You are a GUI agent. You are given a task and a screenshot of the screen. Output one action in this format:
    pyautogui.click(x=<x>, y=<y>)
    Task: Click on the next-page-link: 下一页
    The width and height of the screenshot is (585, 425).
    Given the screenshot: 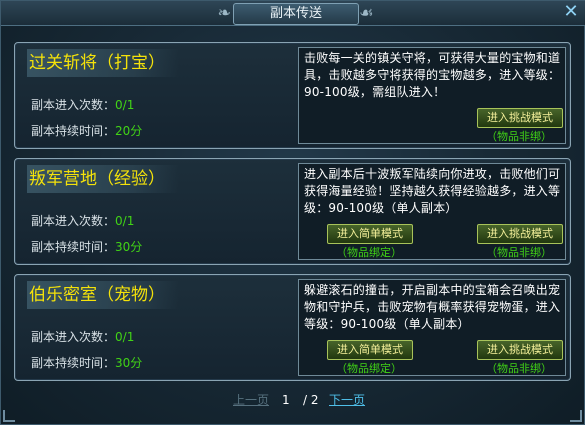 What is the action you would take?
    pyautogui.click(x=347, y=400)
    